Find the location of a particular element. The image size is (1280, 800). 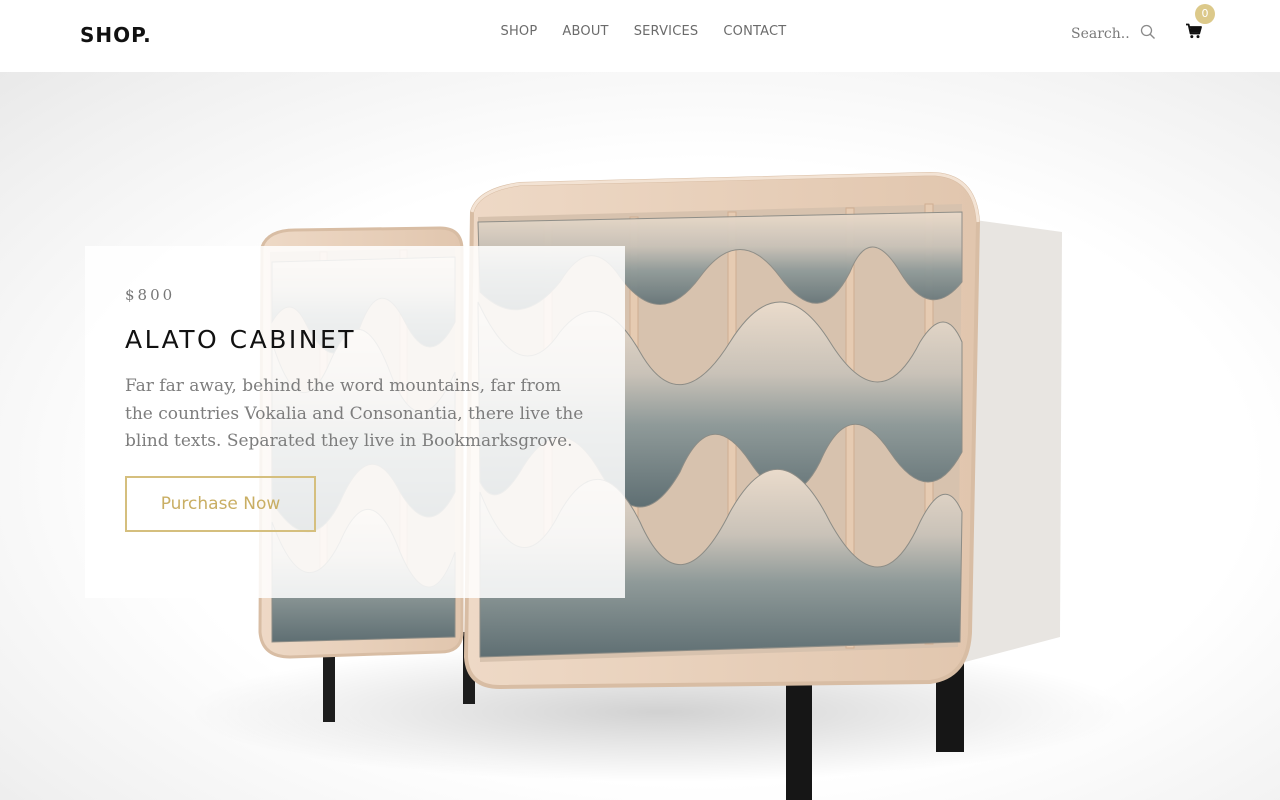

search-box is located at coordinates (1116, 34).